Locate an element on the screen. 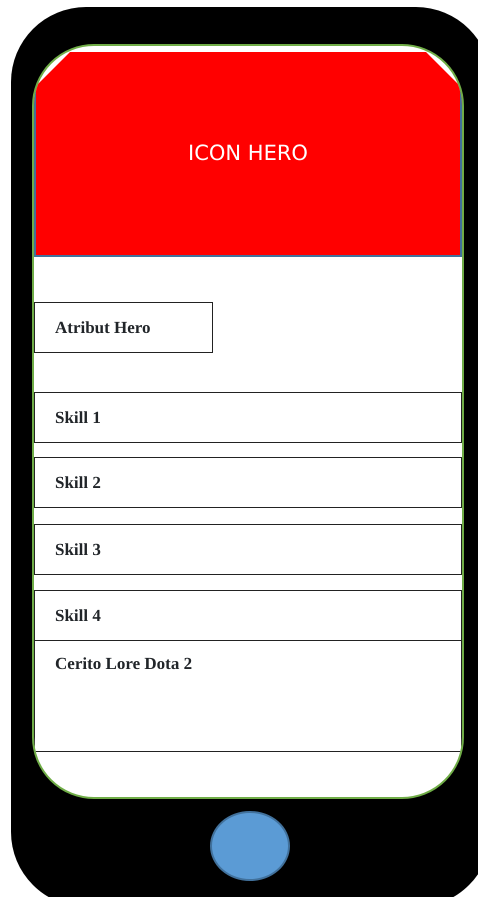 The width and height of the screenshot is (478, 897). hero-icon-label: ICON HERO is located at coordinates (248, 153).